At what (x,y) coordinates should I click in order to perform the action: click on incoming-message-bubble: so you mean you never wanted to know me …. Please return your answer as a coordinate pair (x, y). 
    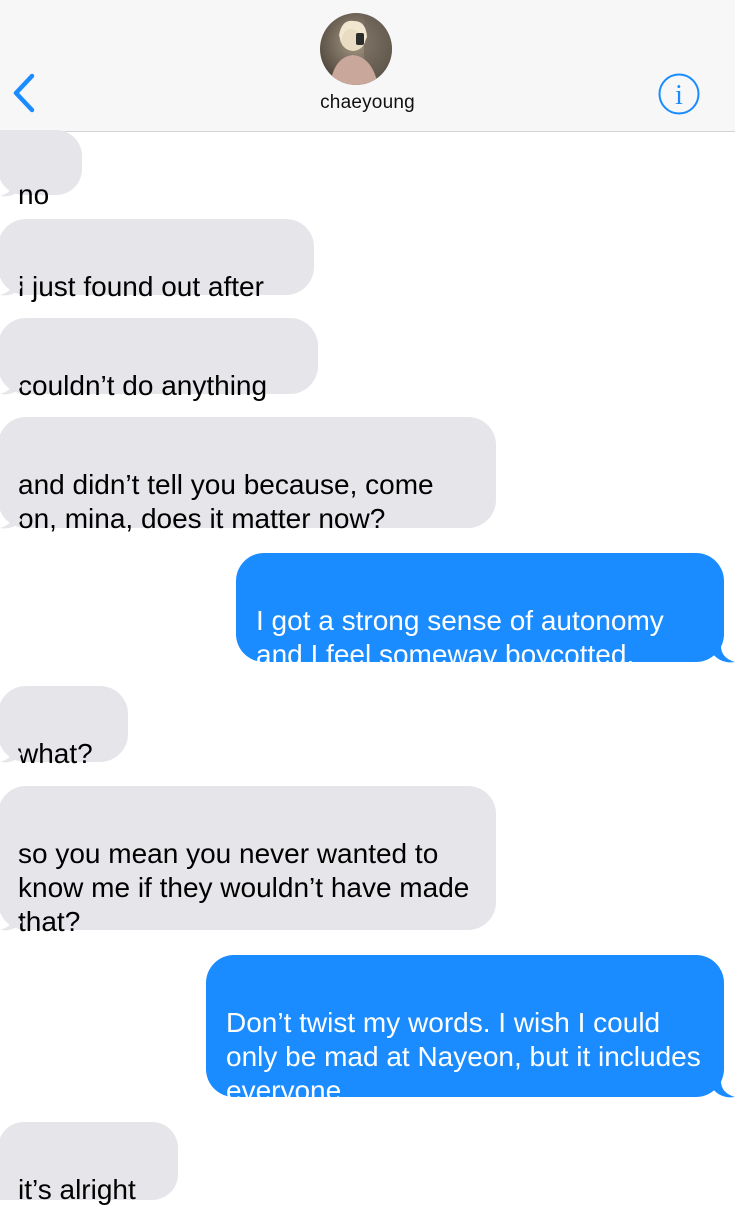
    Looking at the image, I should click on (248, 861).